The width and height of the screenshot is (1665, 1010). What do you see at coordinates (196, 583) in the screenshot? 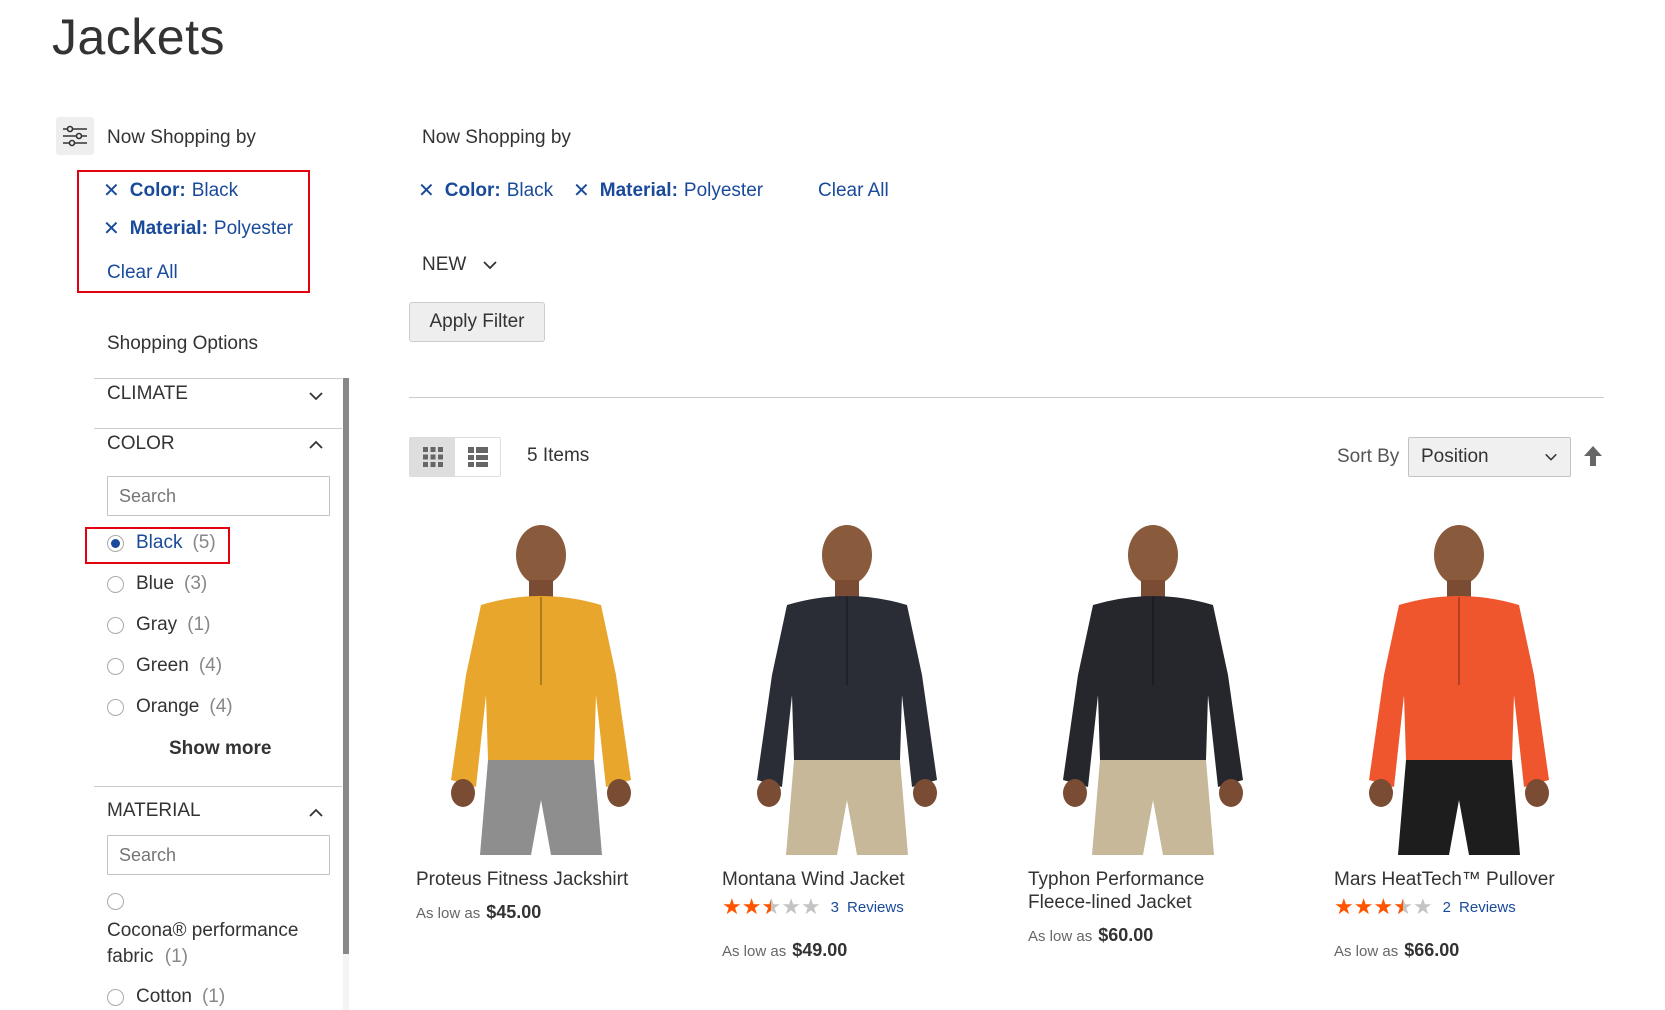
I see `option-count: (3)` at bounding box center [196, 583].